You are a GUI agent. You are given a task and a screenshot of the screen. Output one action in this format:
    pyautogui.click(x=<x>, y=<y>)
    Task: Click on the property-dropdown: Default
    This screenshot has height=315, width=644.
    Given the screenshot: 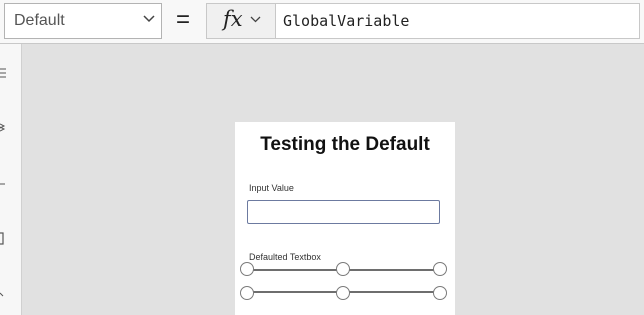 What is the action you would take?
    pyautogui.click(x=83, y=21)
    